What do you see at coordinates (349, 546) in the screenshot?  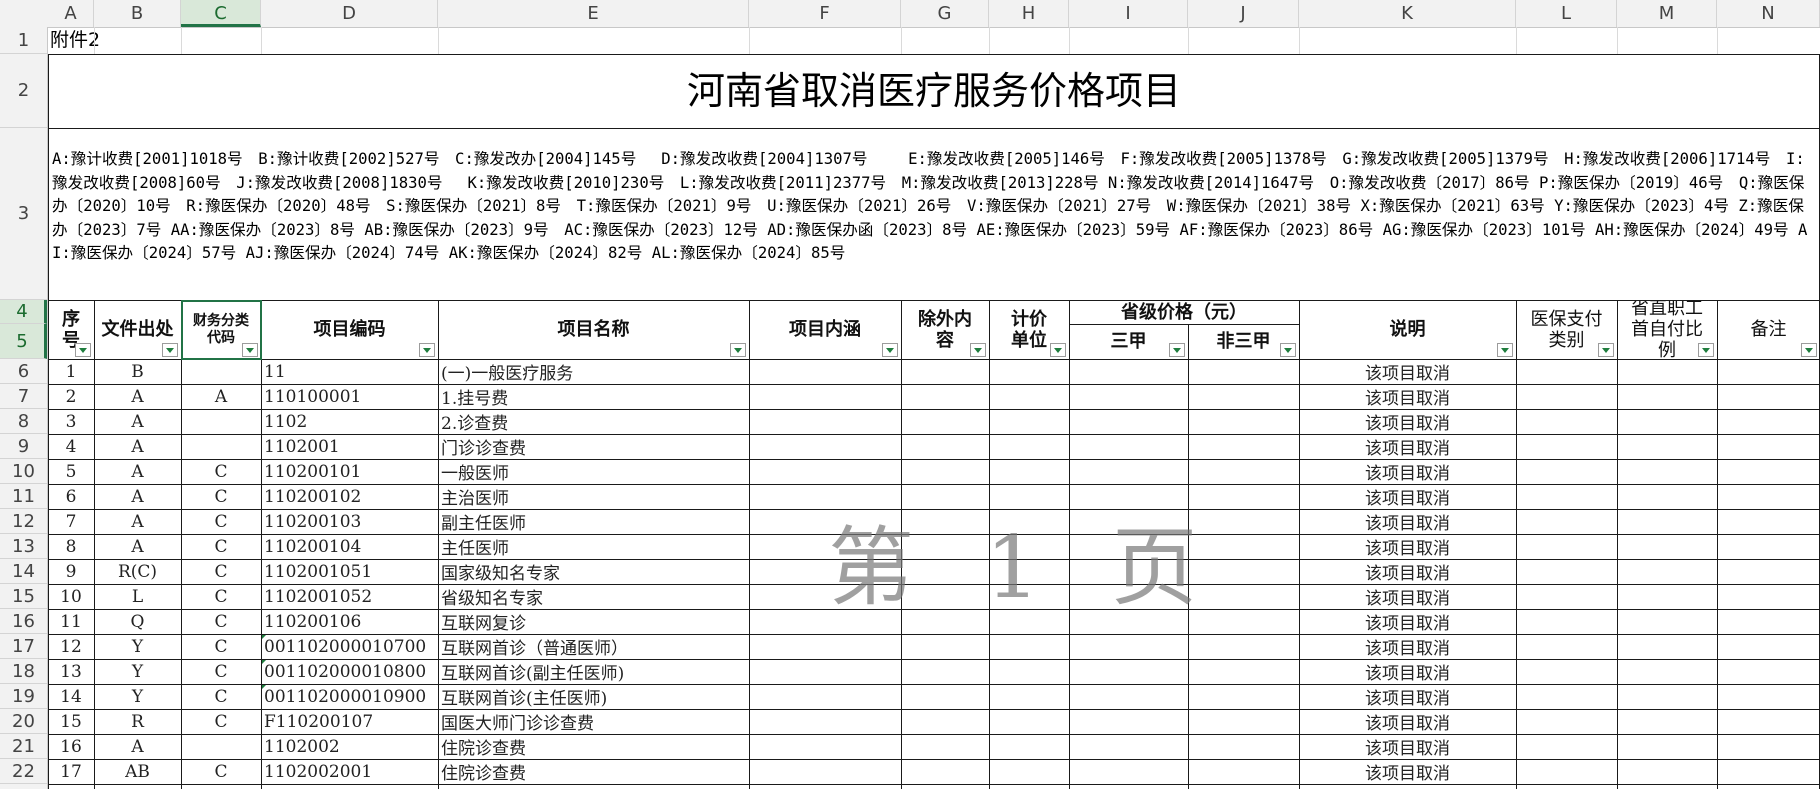 I see `cell-item-code: 110200104` at bounding box center [349, 546].